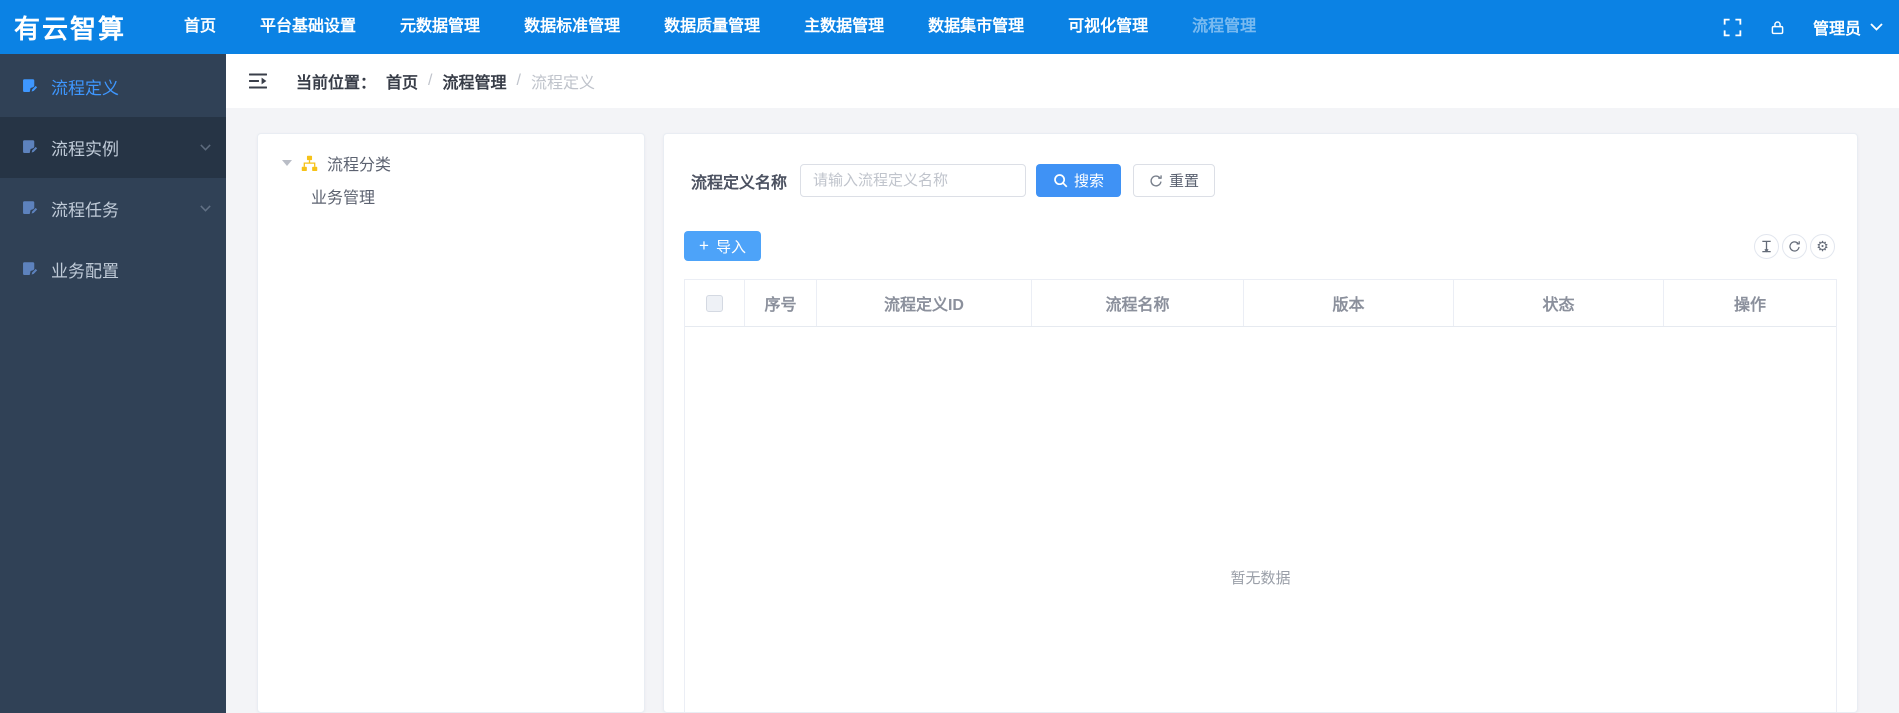 The height and width of the screenshot is (713, 1899). I want to click on gear-icon: ⚙, so click(1822, 246).